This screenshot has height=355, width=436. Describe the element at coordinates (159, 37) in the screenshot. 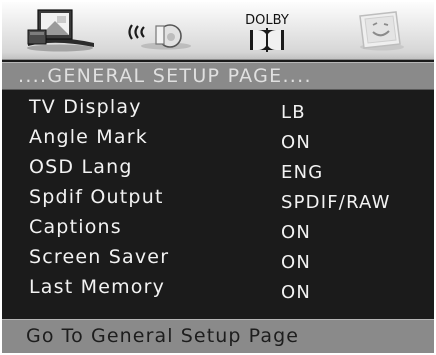

I see `speaker-sound-icon` at that location.